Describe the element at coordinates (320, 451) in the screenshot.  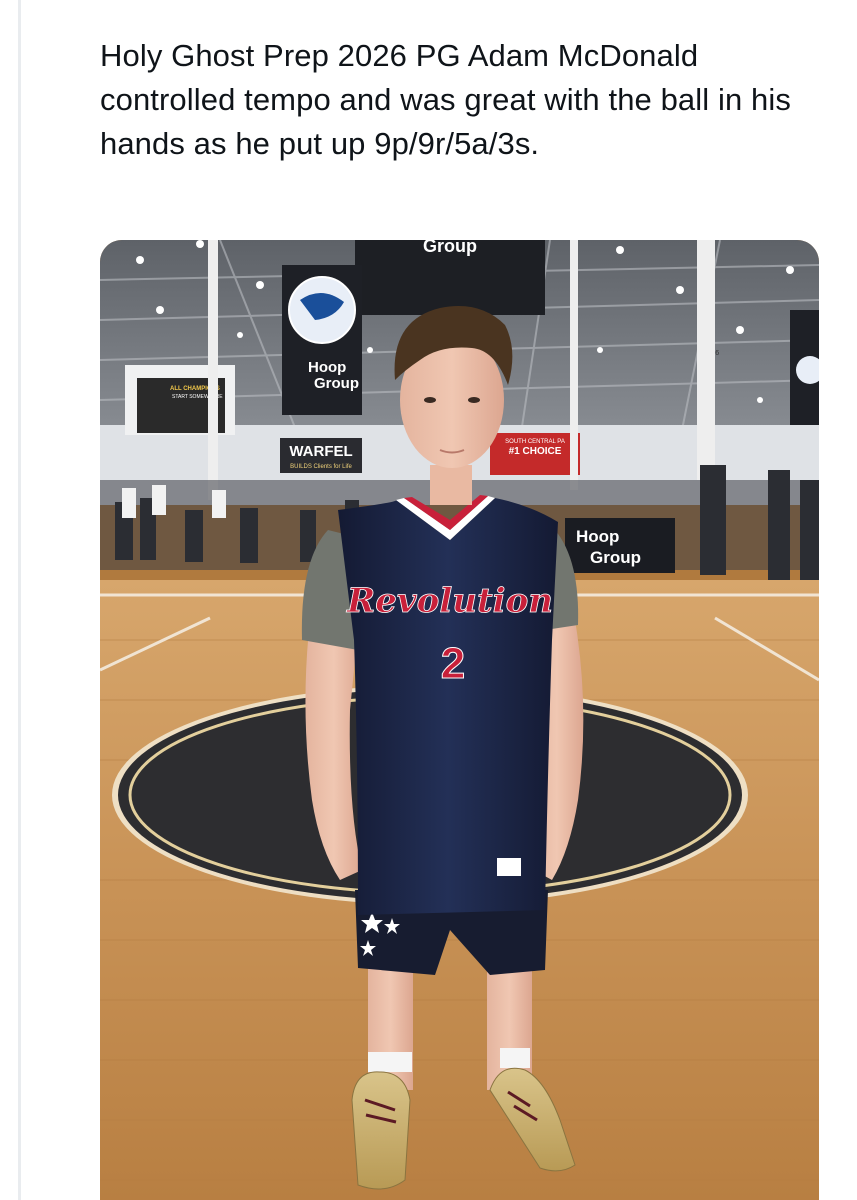
I see `wall-sign-2: WARFEL` at that location.